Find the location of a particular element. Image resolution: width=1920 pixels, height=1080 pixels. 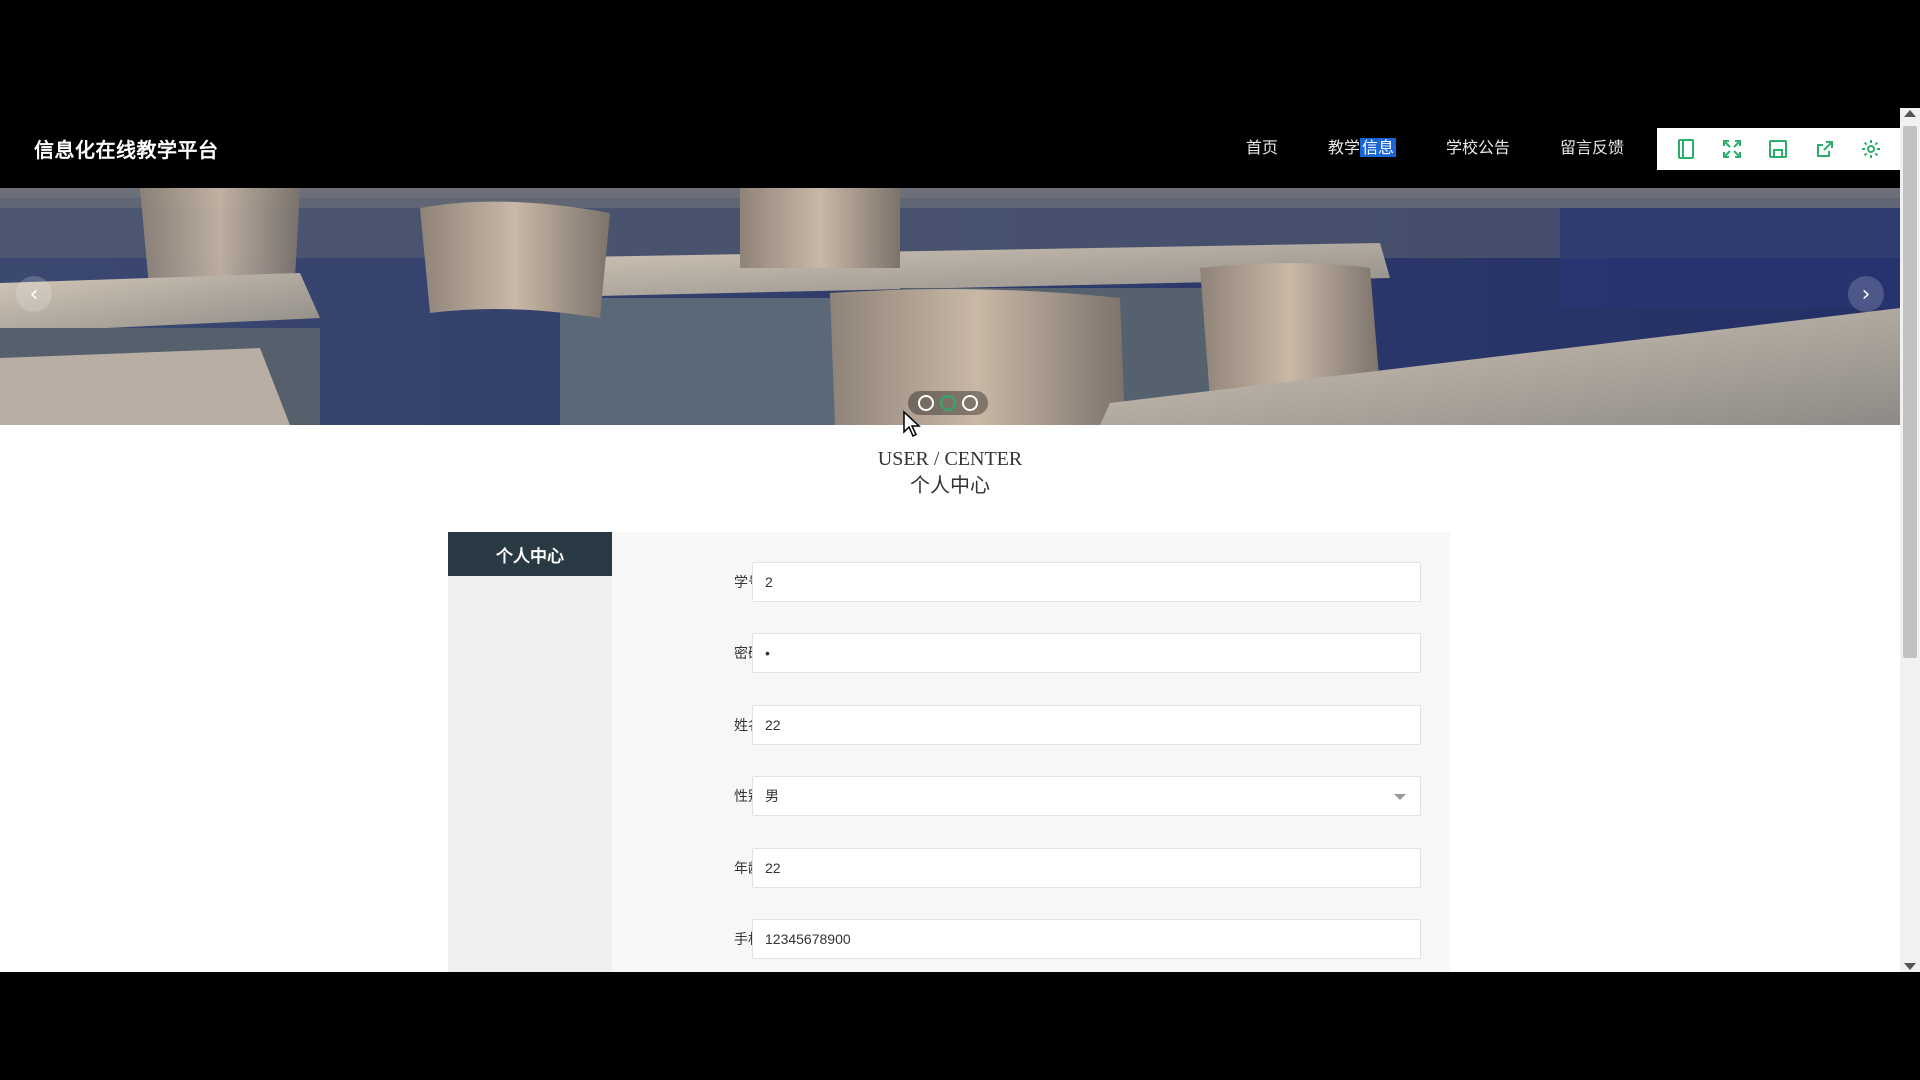

section-title-en: USER / CENTER is located at coordinates (950, 459).